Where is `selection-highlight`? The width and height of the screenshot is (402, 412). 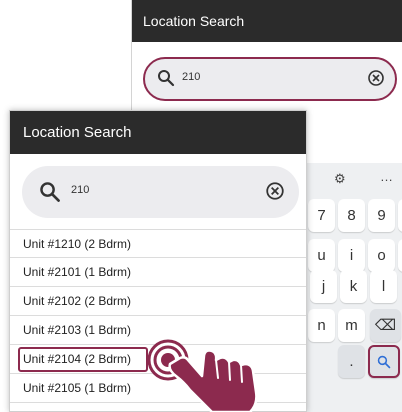 selection-highlight is located at coordinates (83, 359).